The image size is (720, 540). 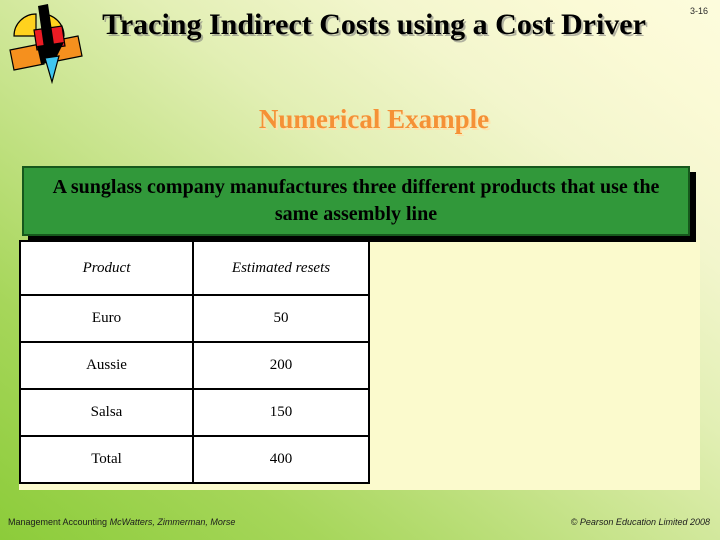 I want to click on table-cell-value: 150, so click(x=281, y=412).